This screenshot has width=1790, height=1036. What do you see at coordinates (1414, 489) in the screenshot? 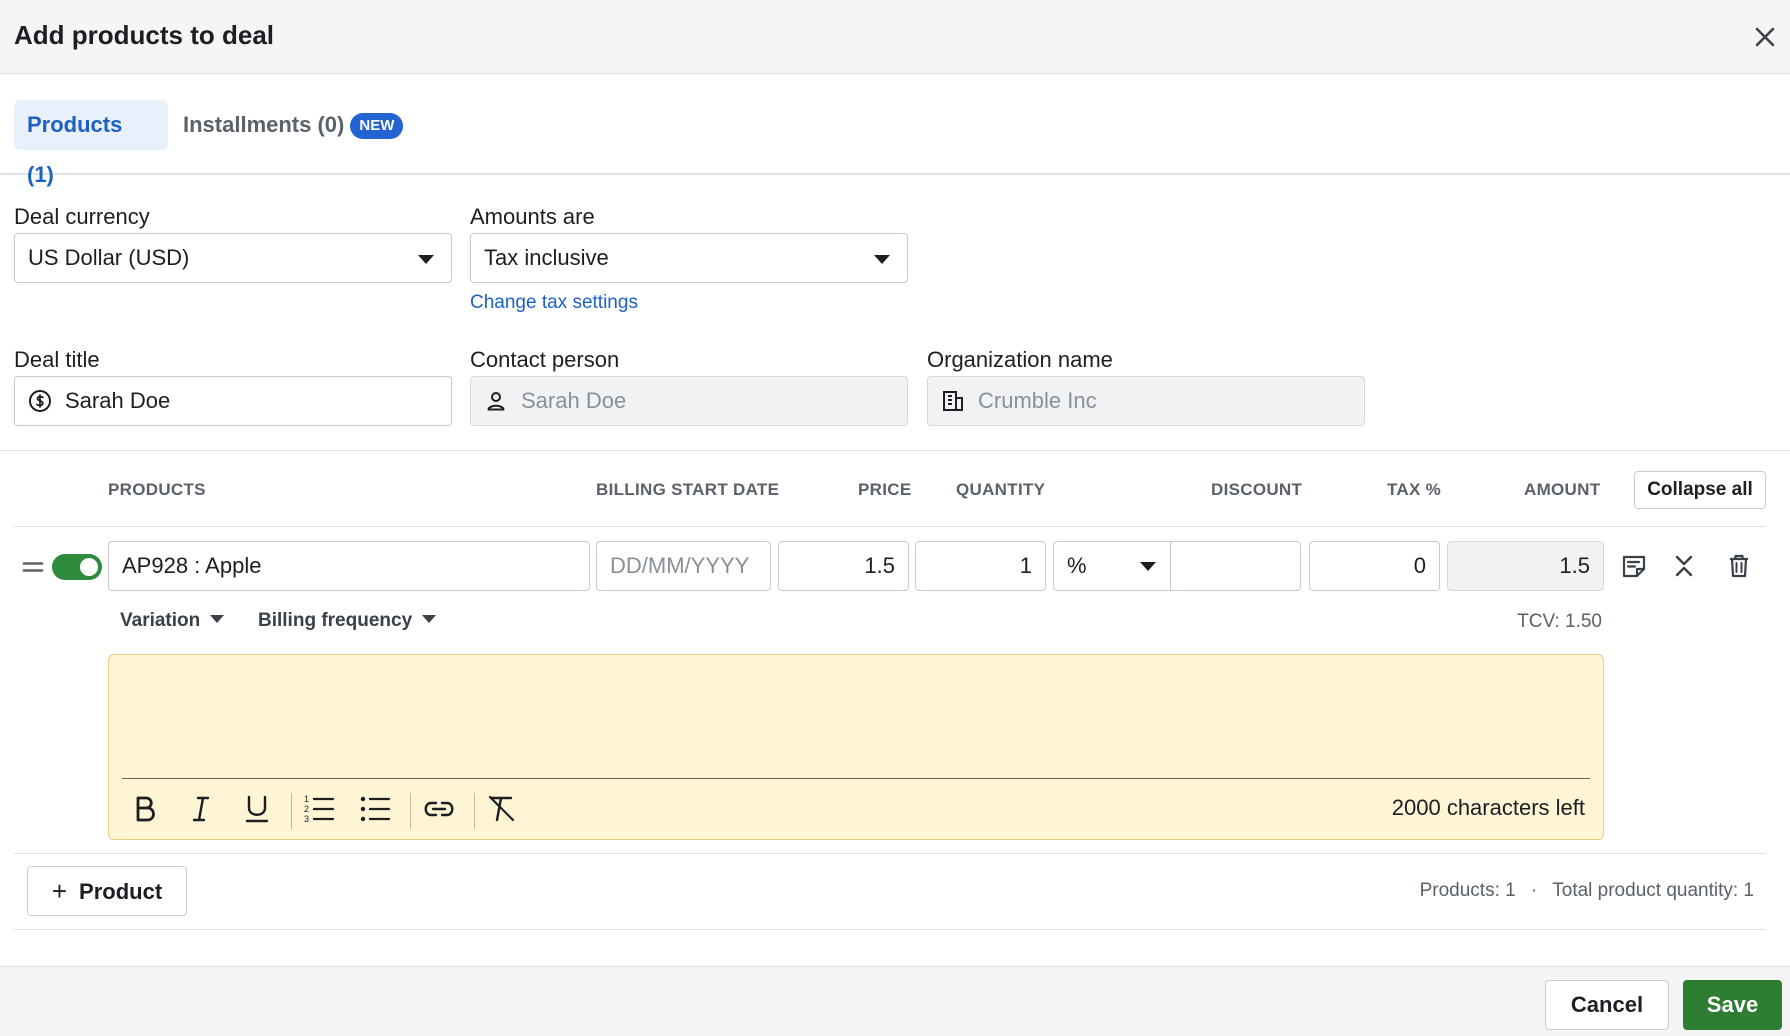
I see `col-header-tax: TAX %` at bounding box center [1414, 489].